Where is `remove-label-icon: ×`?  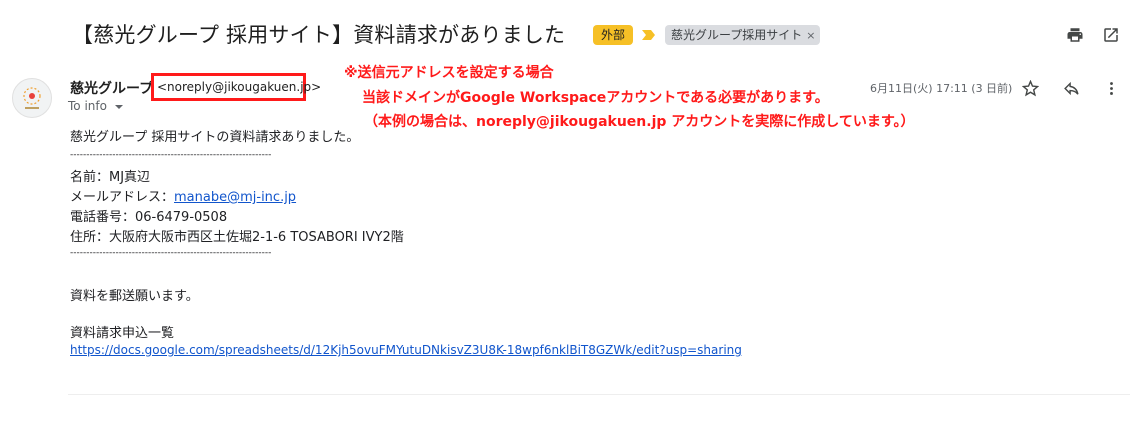 remove-label-icon: × is located at coordinates (810, 35).